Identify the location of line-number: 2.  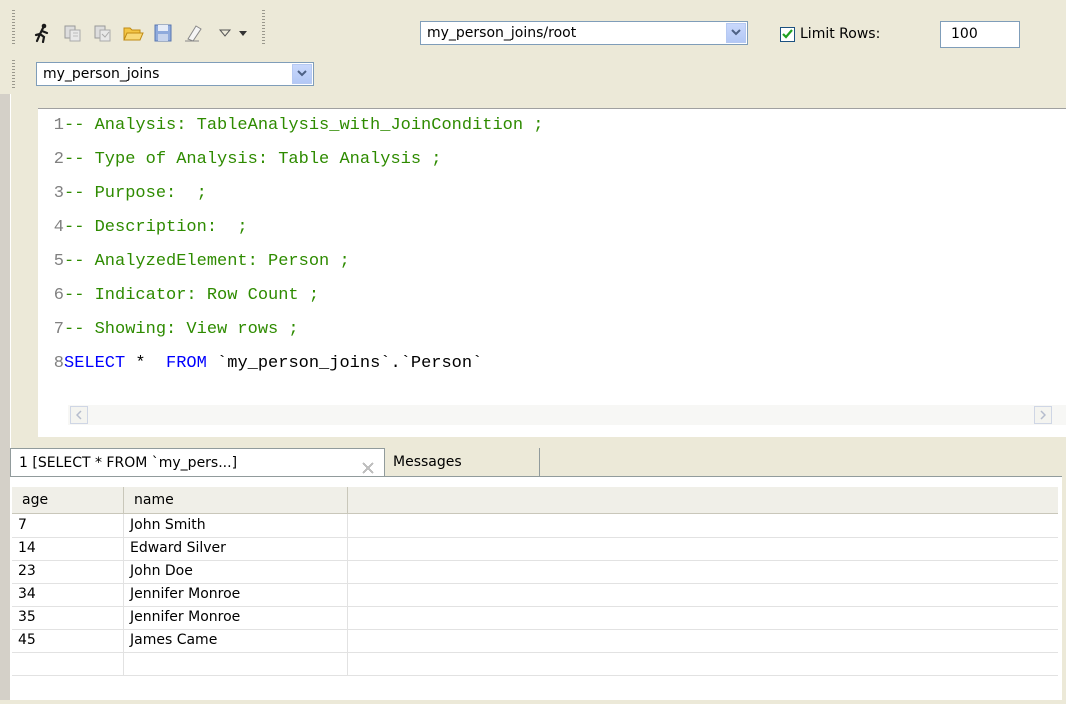
(58, 159).